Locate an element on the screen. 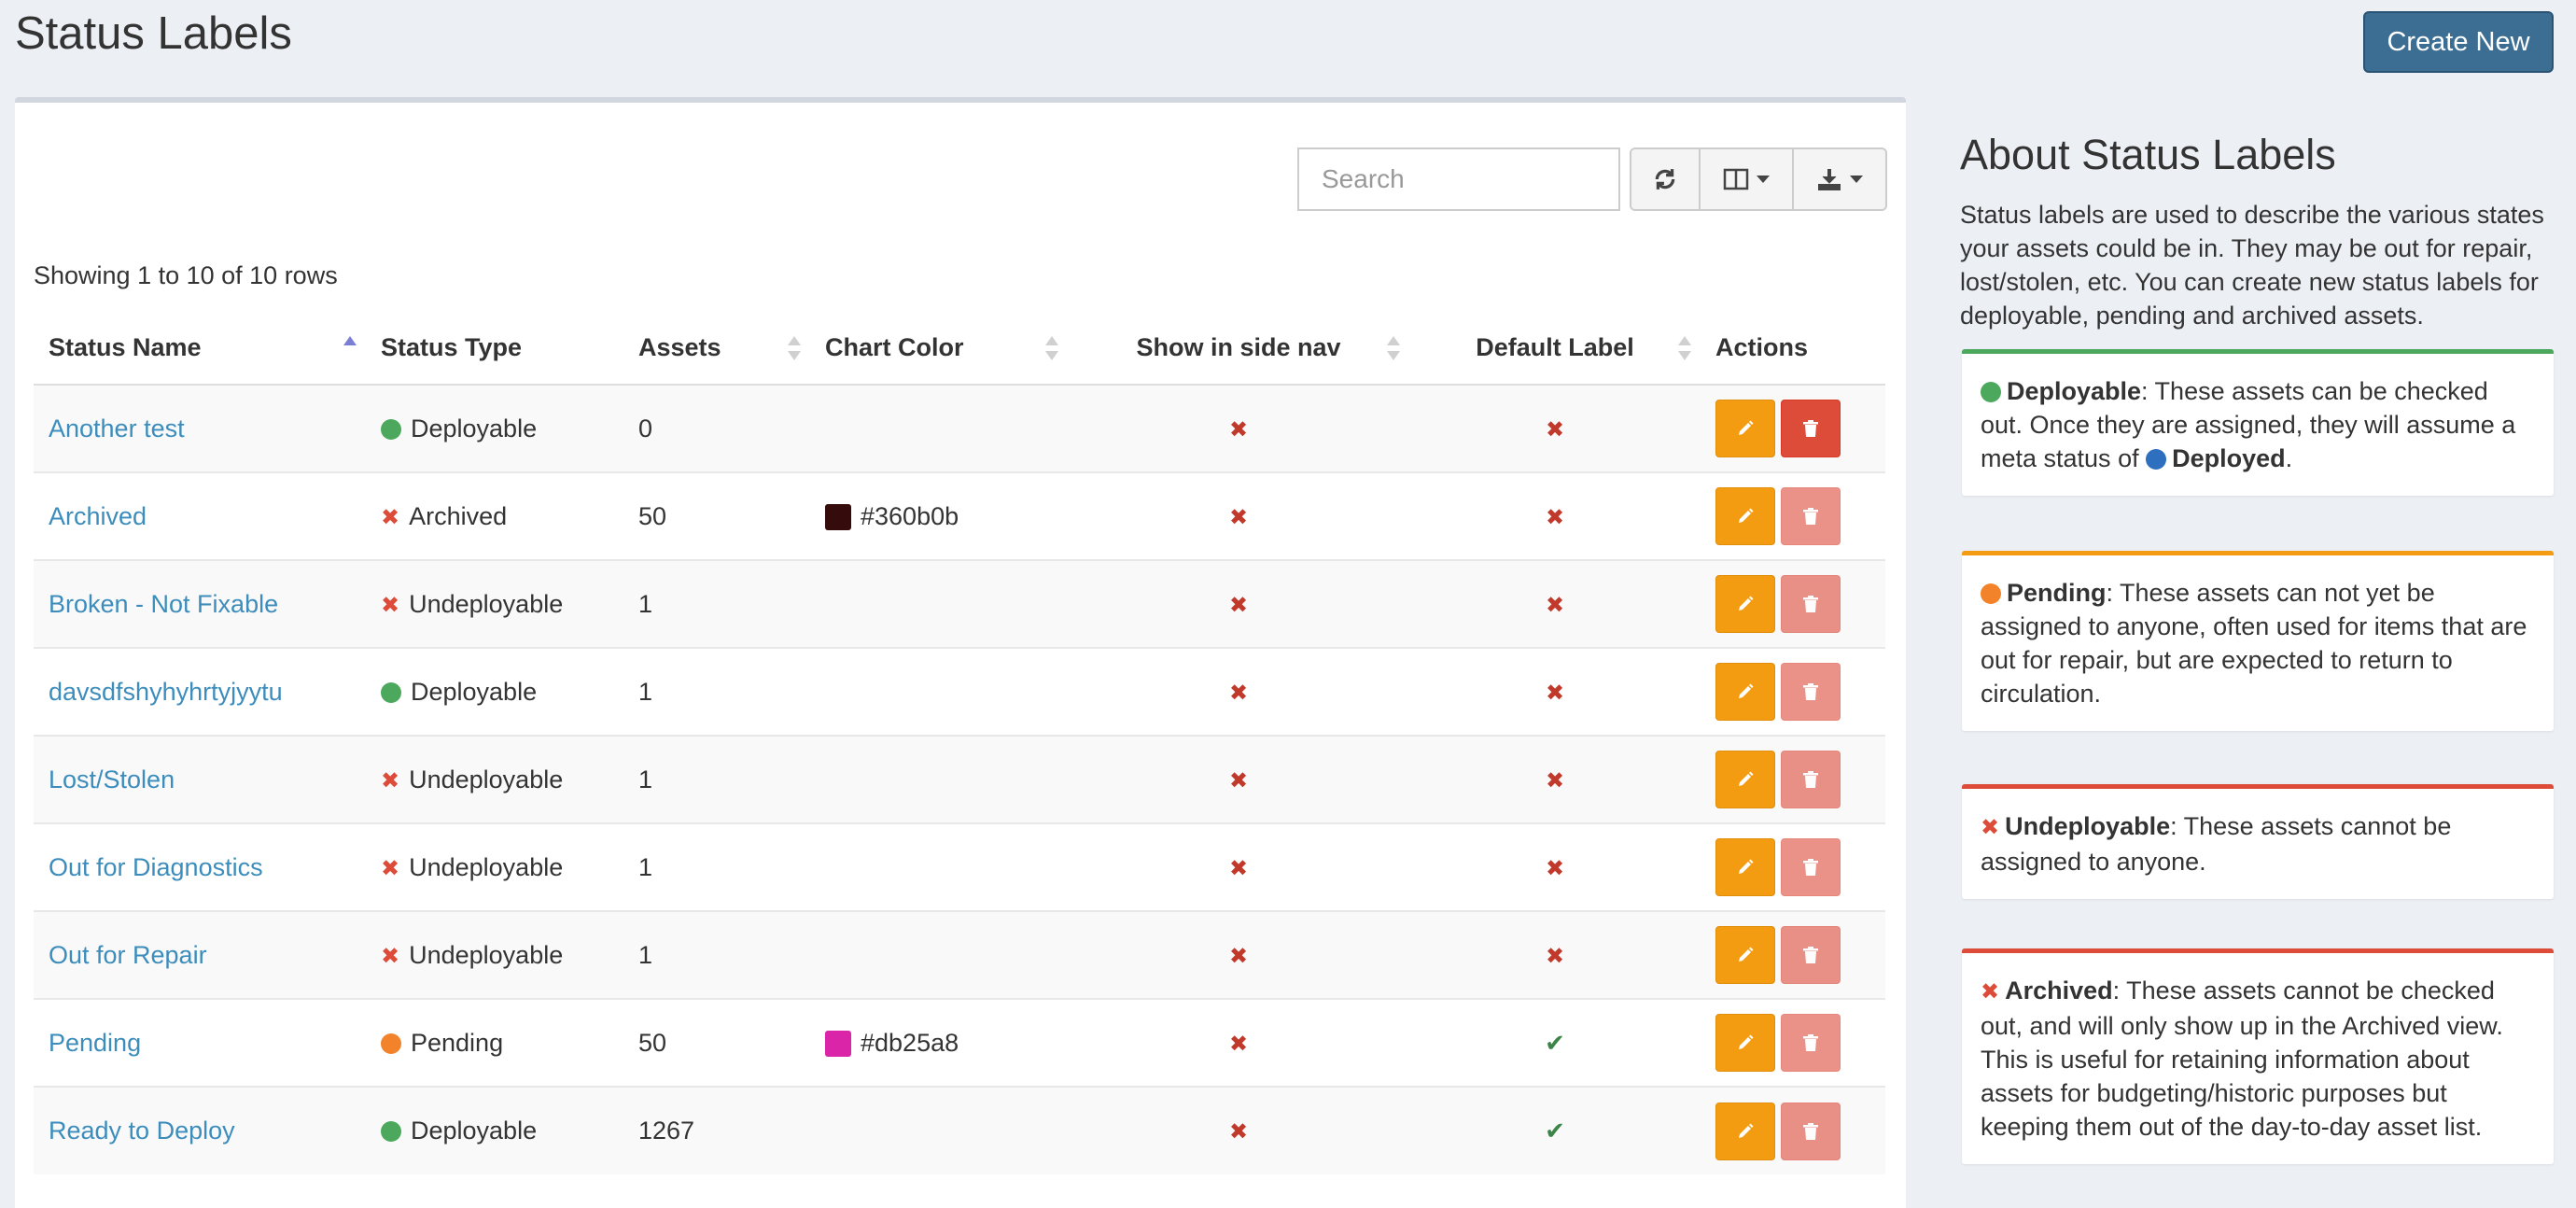  status-name-link: Archived is located at coordinates (98, 516).